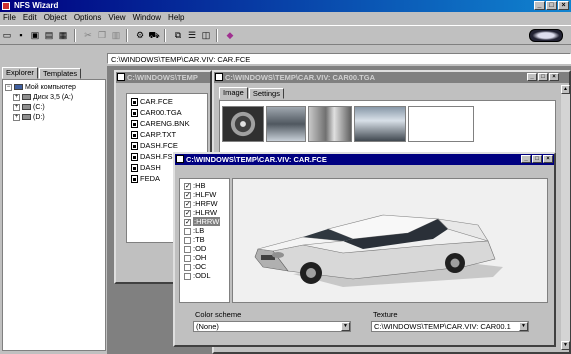 The width and height of the screenshot is (571, 354). I want to click on cut-icon: ✂, so click(88, 35).